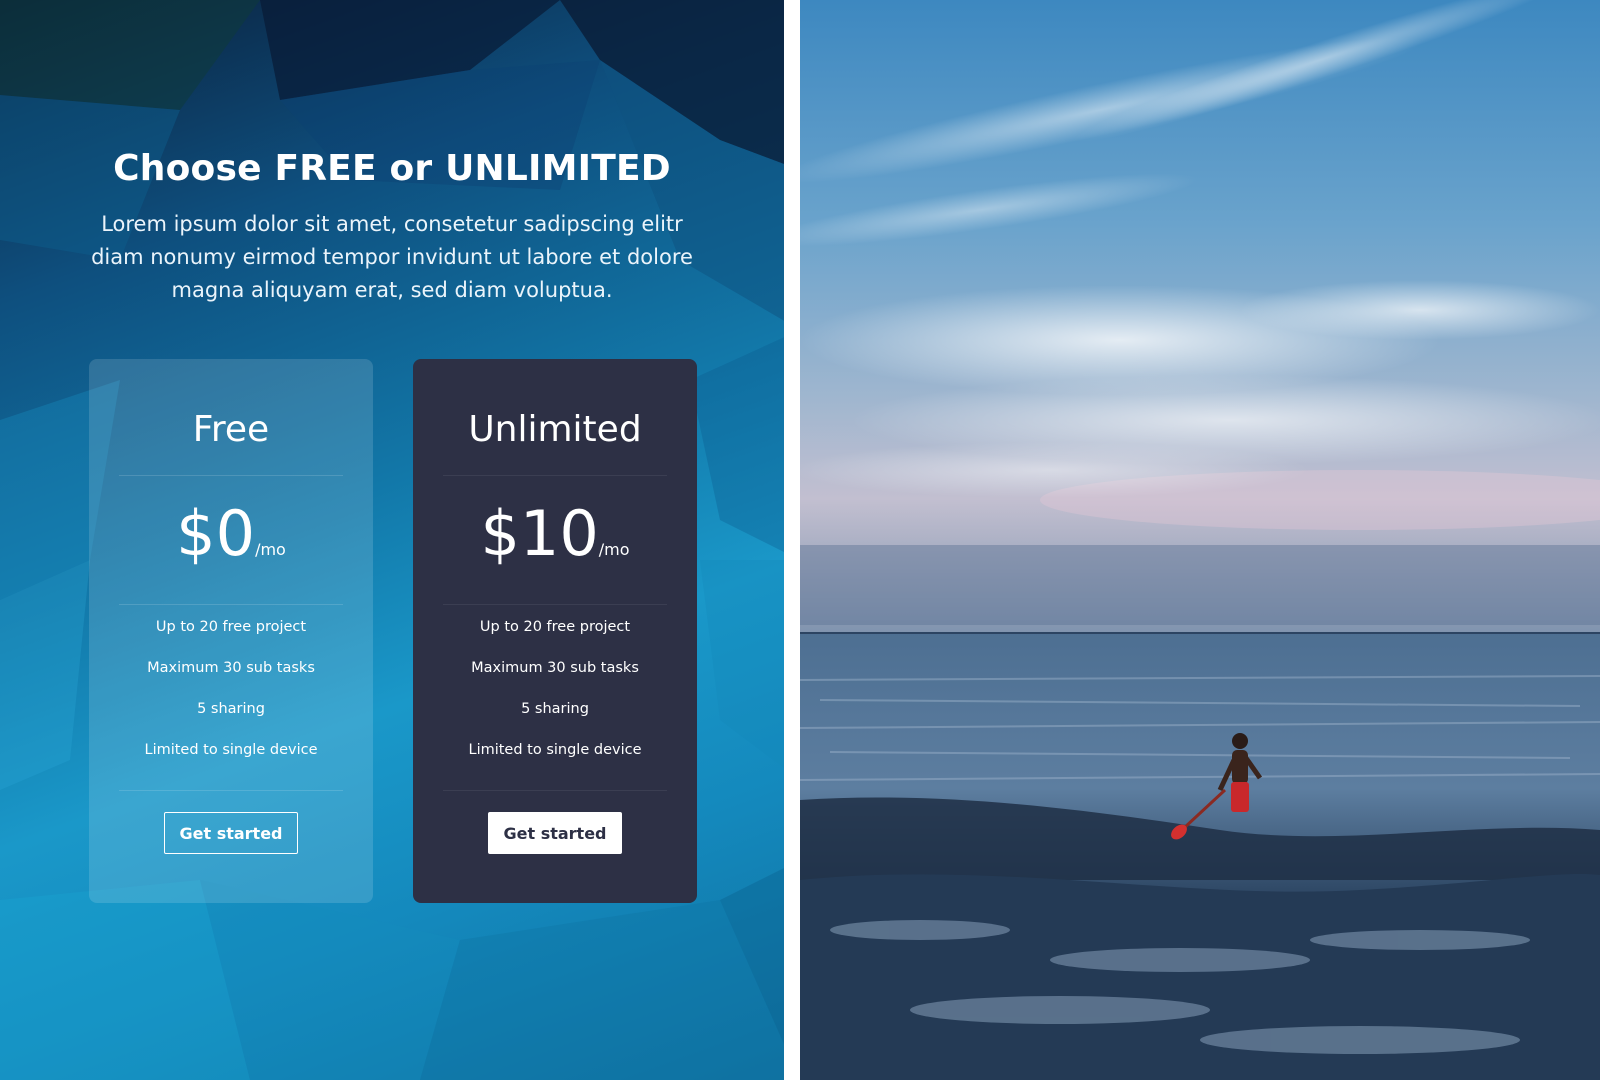 This screenshot has width=1600, height=1080. What do you see at coordinates (555, 429) in the screenshot?
I see `plan-title: Unlimited` at bounding box center [555, 429].